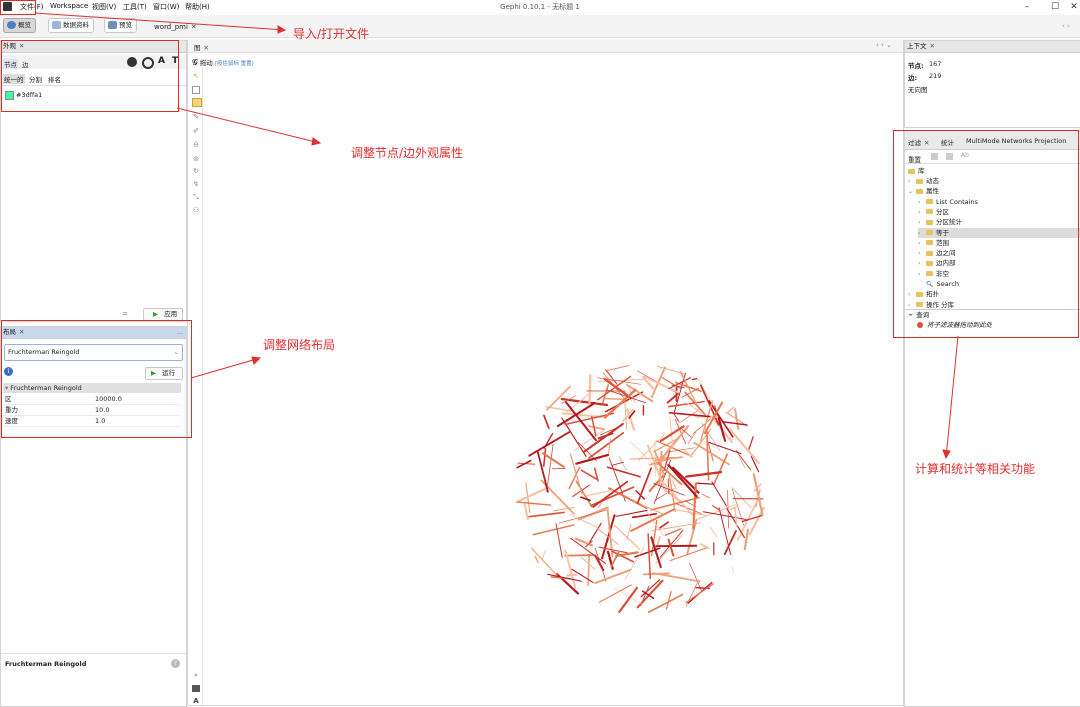  What do you see at coordinates (975, 468) in the screenshot?
I see `annotation-stats: 计算和统计等相关功能` at bounding box center [975, 468].